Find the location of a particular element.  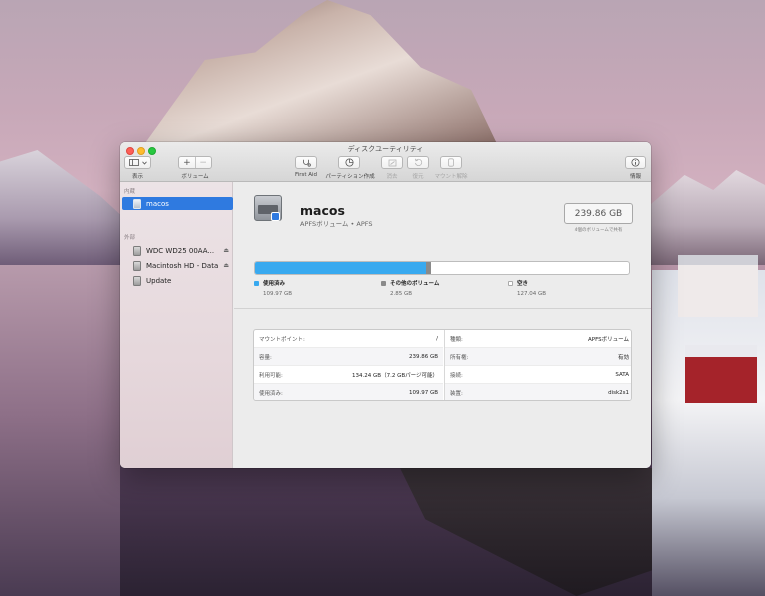

info-row: 容量: 239.86 GB is located at coordinates (348, 357).